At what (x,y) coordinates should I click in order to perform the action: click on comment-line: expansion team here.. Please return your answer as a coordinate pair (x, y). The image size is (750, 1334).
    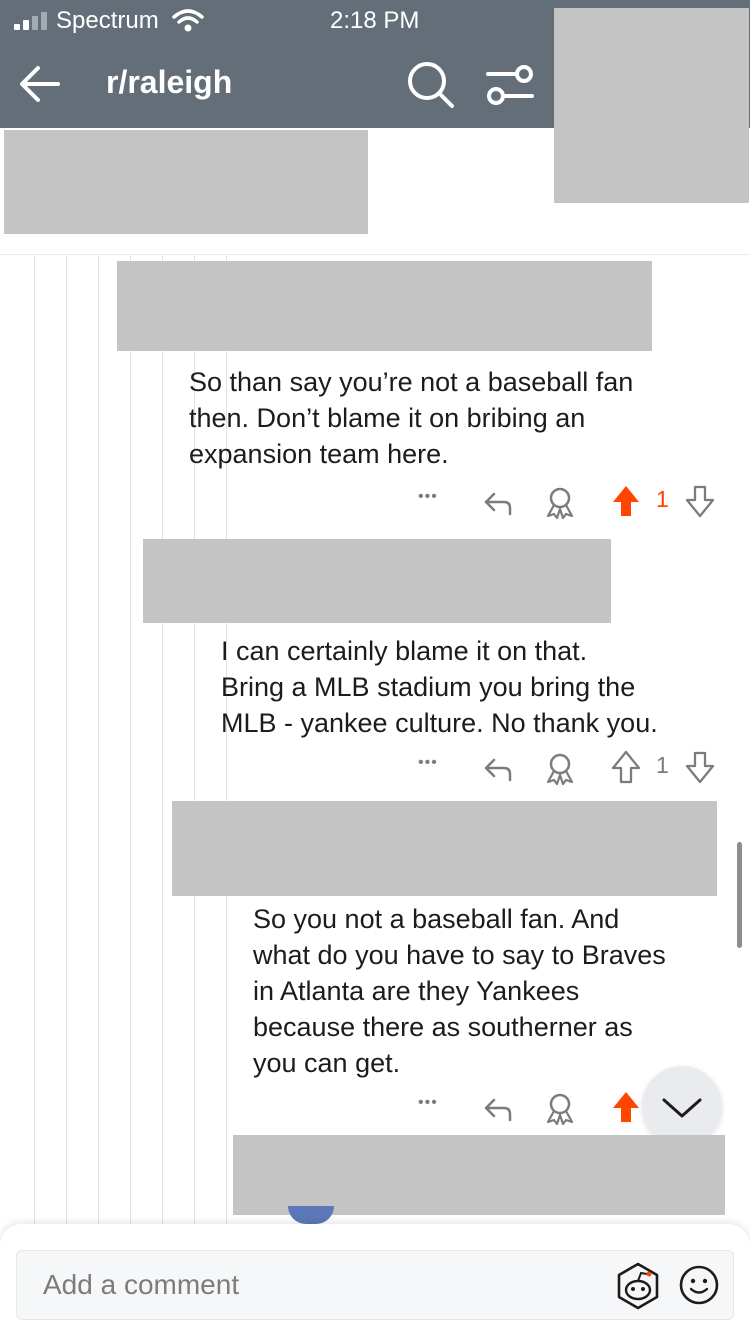
    Looking at the image, I should click on (319, 454).